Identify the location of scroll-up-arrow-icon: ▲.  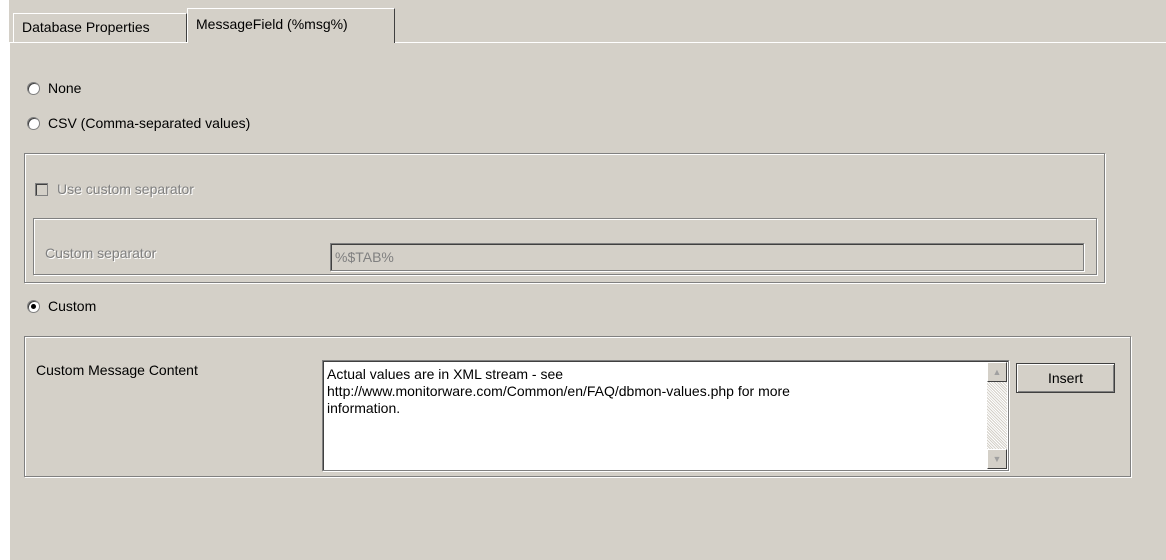
(997, 372).